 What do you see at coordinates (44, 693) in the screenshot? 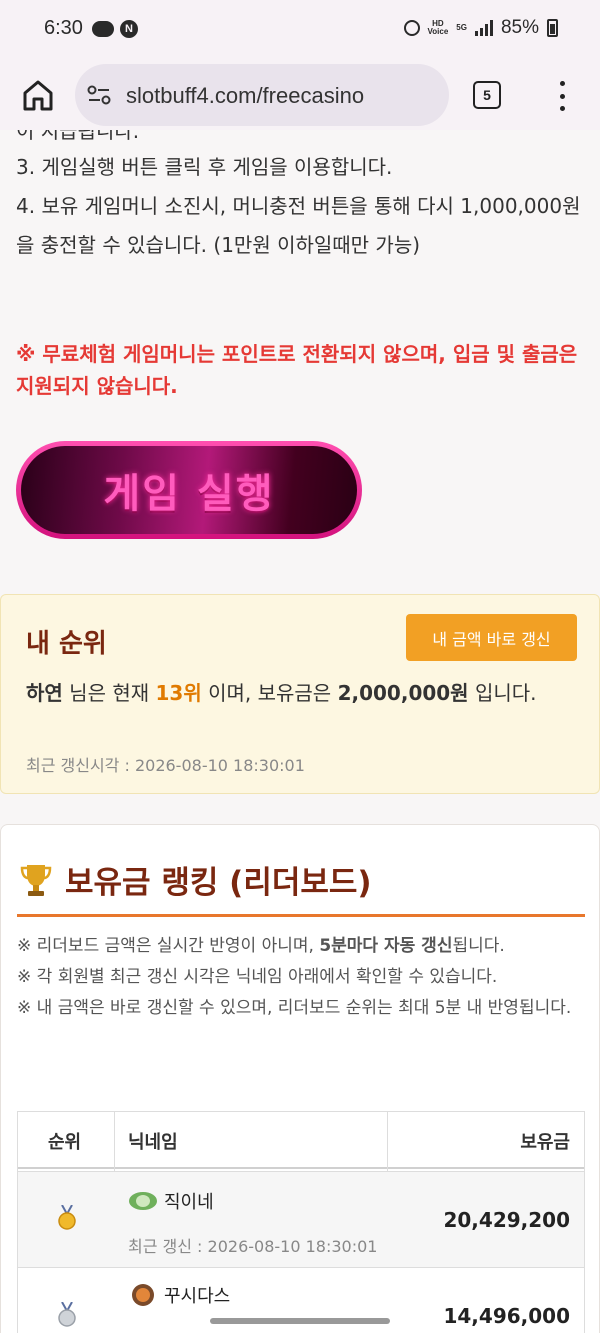
I see `my-nickname: 하연` at bounding box center [44, 693].